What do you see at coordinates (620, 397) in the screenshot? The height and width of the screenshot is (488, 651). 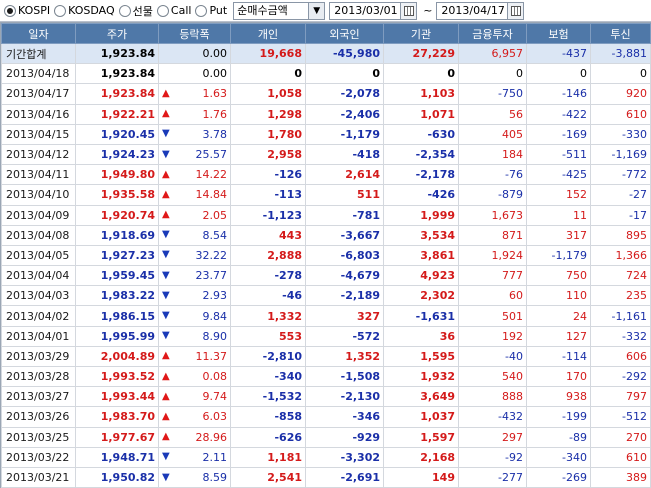 I see `cell-trust: 797` at bounding box center [620, 397].